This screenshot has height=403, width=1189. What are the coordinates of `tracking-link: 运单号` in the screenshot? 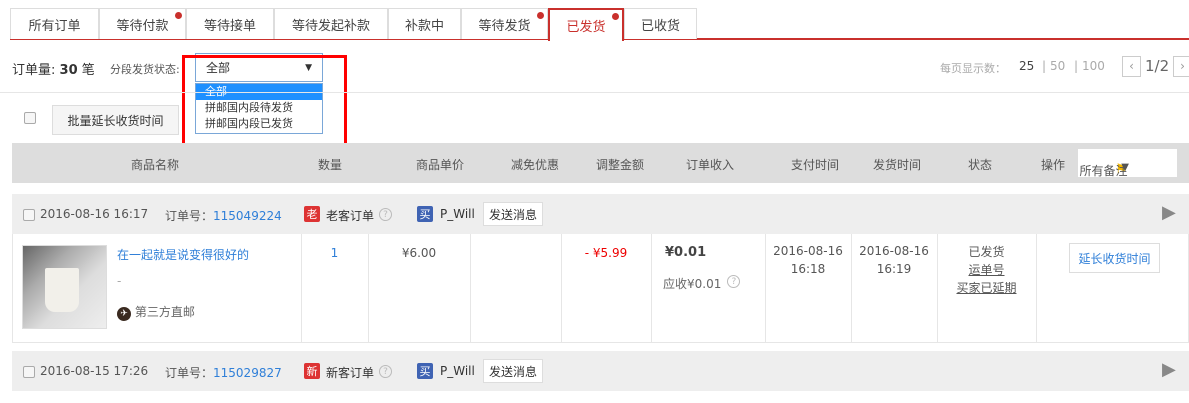 It's located at (986, 270).